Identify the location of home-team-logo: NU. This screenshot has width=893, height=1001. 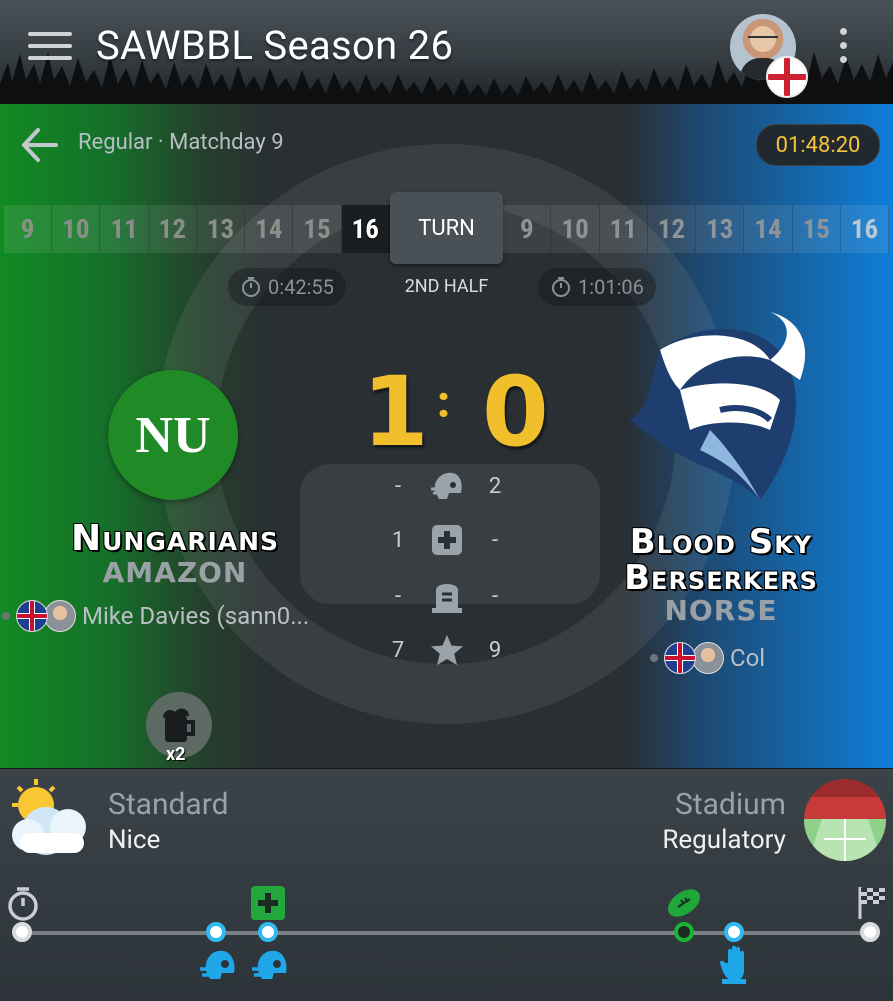
(173, 435).